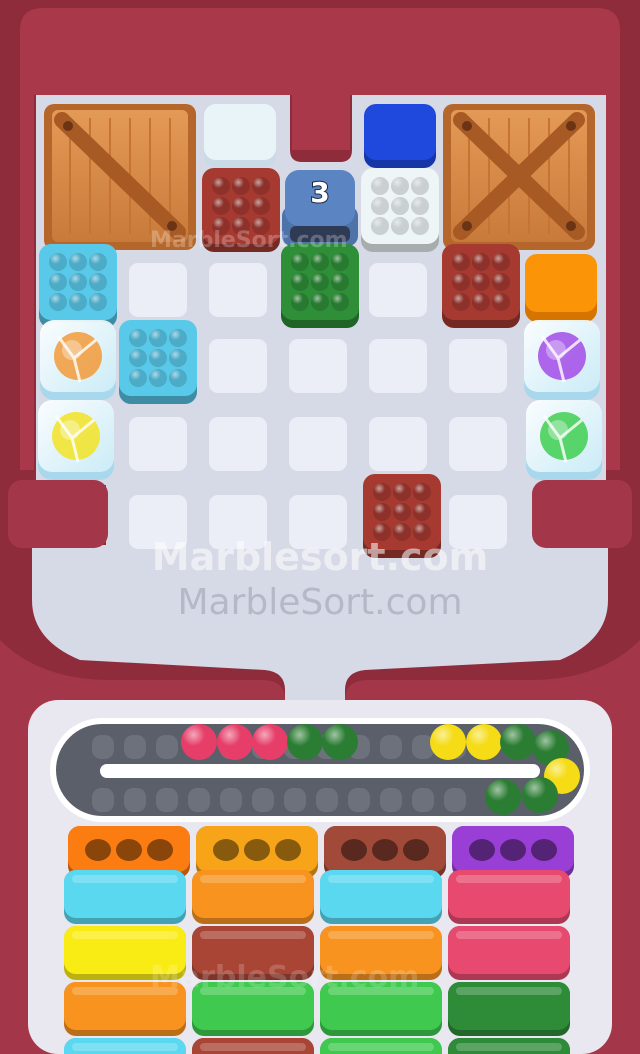  Describe the element at coordinates (120, 177) in the screenshot. I see `wooden-crate-left` at that location.